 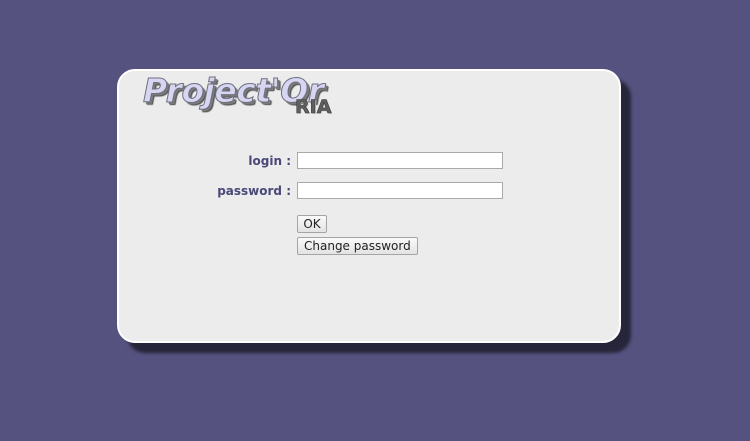 What do you see at coordinates (312, 224) in the screenshot?
I see `ok-button: OK` at bounding box center [312, 224].